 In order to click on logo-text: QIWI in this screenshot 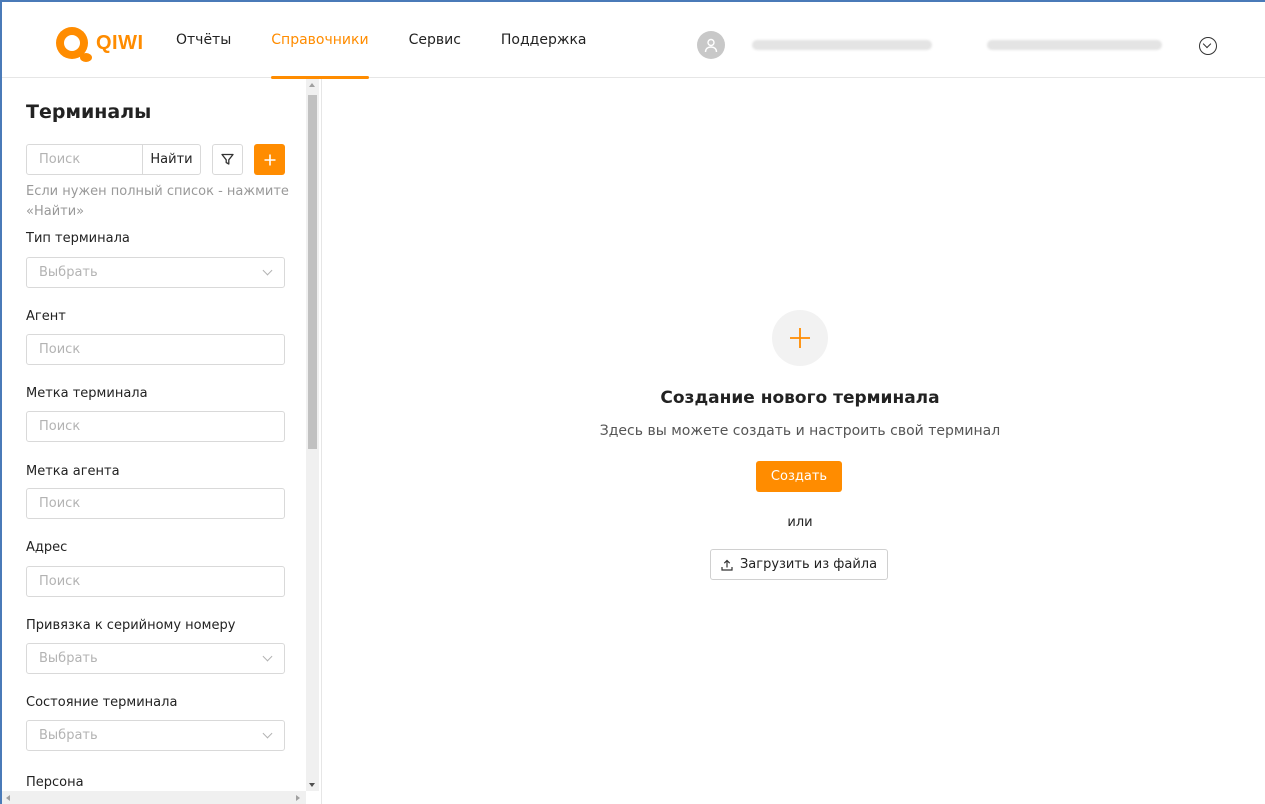, I will do `click(120, 42)`.